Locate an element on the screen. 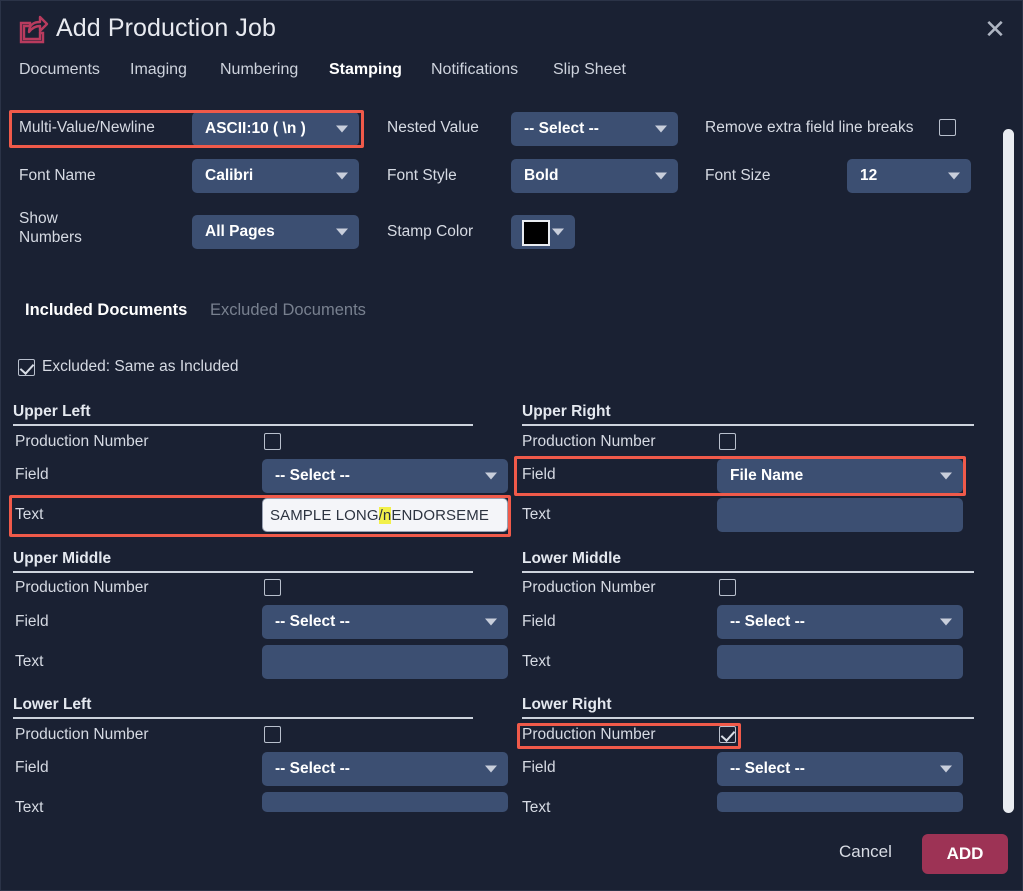 This screenshot has height=891, width=1023. upper-middle-production-number-label: Production Number is located at coordinates (82, 587).